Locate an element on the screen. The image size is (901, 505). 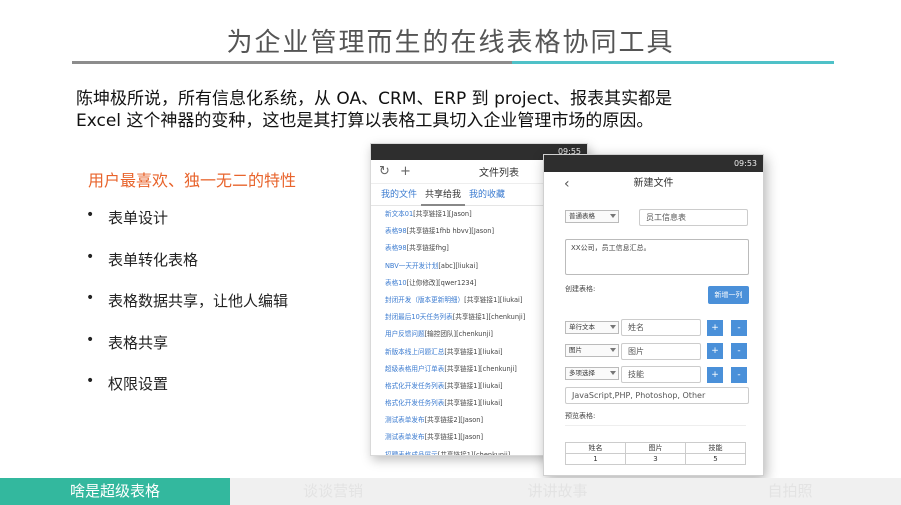
tab-shared-with-me: 共享给我 is located at coordinates (443, 195).